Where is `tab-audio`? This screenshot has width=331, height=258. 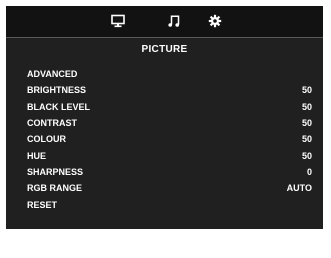
tab-audio is located at coordinates (174, 21).